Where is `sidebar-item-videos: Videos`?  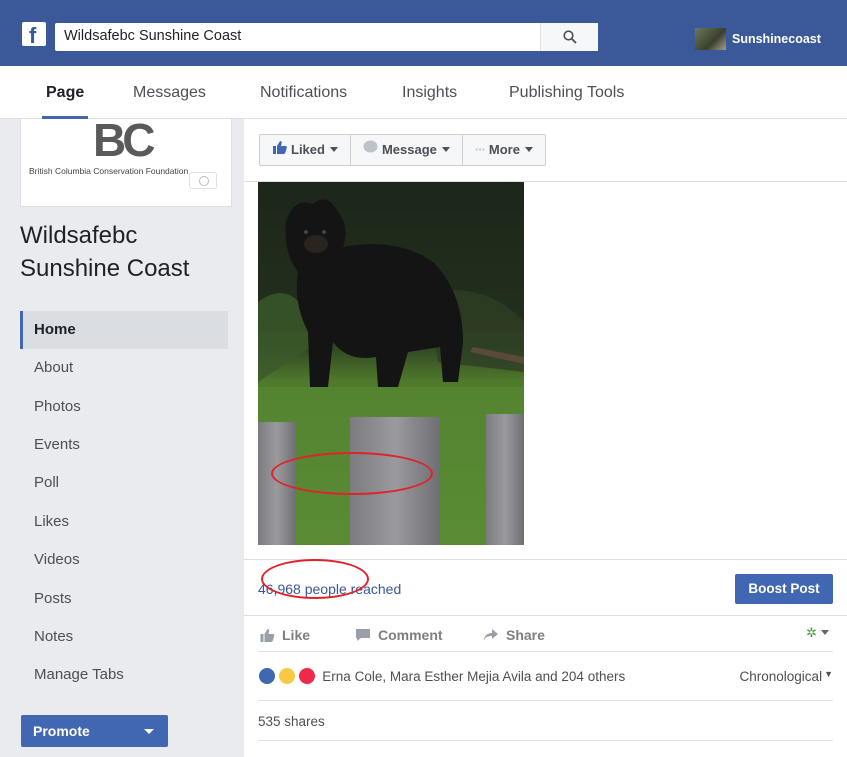
sidebar-item-videos: Videos is located at coordinates (124, 560).